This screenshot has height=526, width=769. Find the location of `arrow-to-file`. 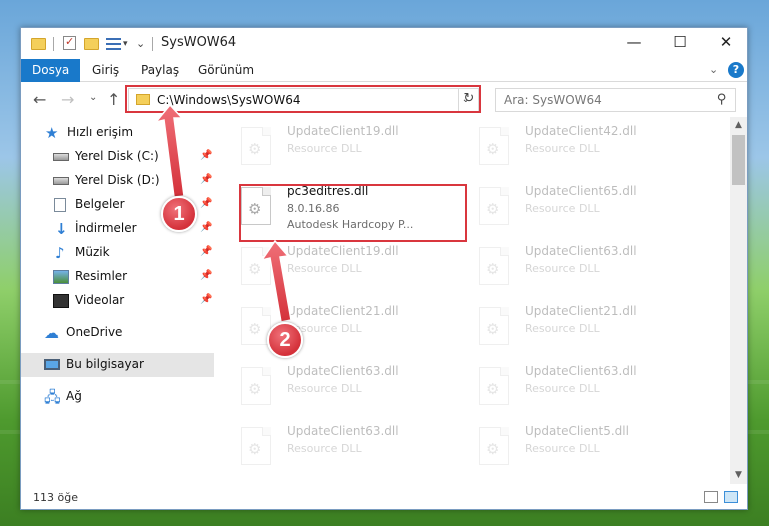

arrow-to-file is located at coordinates (276, 281).